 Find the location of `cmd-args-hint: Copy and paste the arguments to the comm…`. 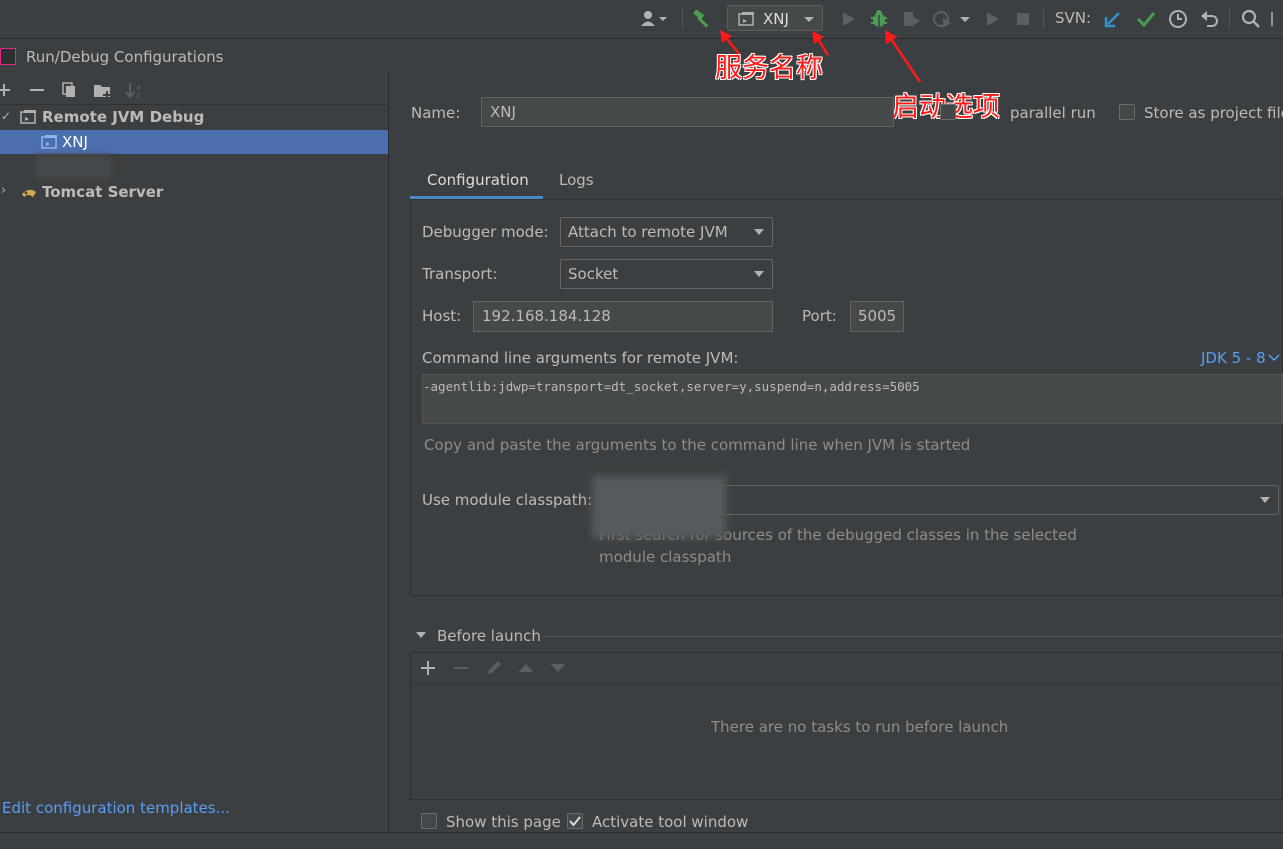

cmd-args-hint: Copy and paste the arguments to the comm… is located at coordinates (697, 445).